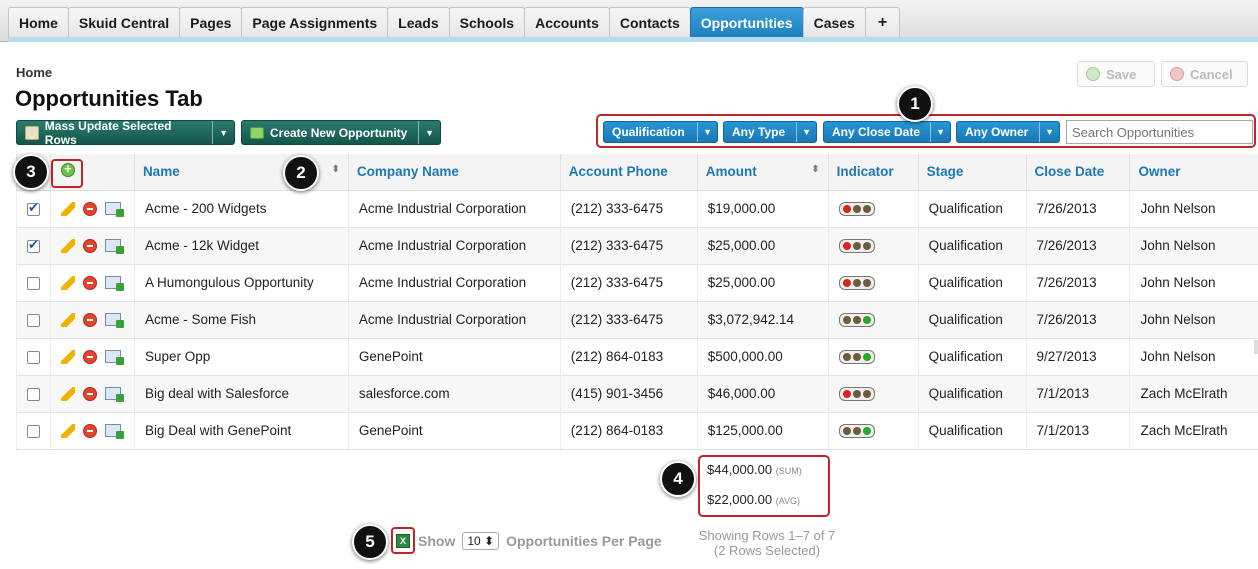 The height and width of the screenshot is (569, 1258). Describe the element at coordinates (241, 393) in the screenshot. I see `name-cell: Big deal with Salesforce` at that location.